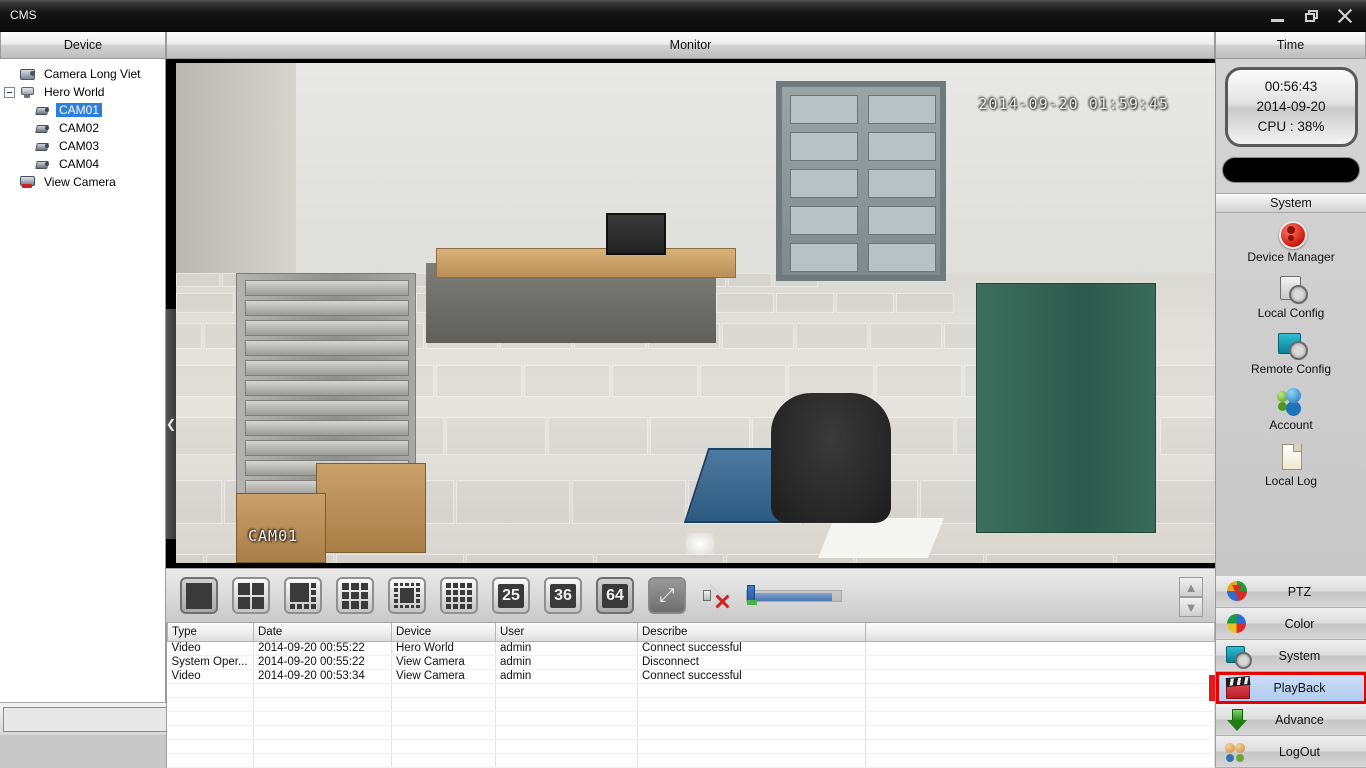 Image resolution: width=1366 pixels, height=768 pixels. Describe the element at coordinates (80, 182) in the screenshot. I see `tree-item-label: View Camera` at that location.